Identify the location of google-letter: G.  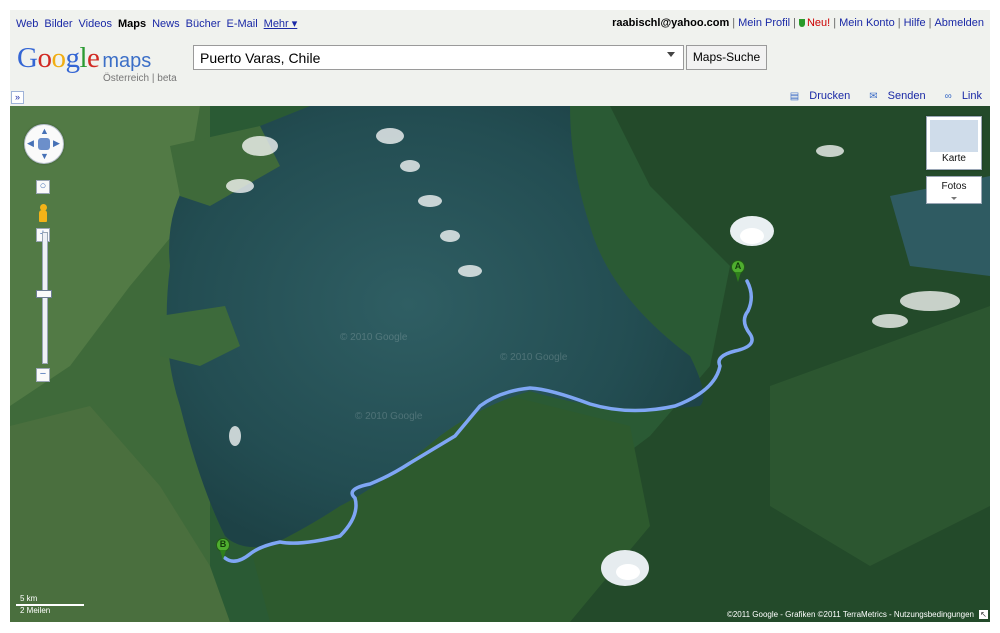
(27, 58).